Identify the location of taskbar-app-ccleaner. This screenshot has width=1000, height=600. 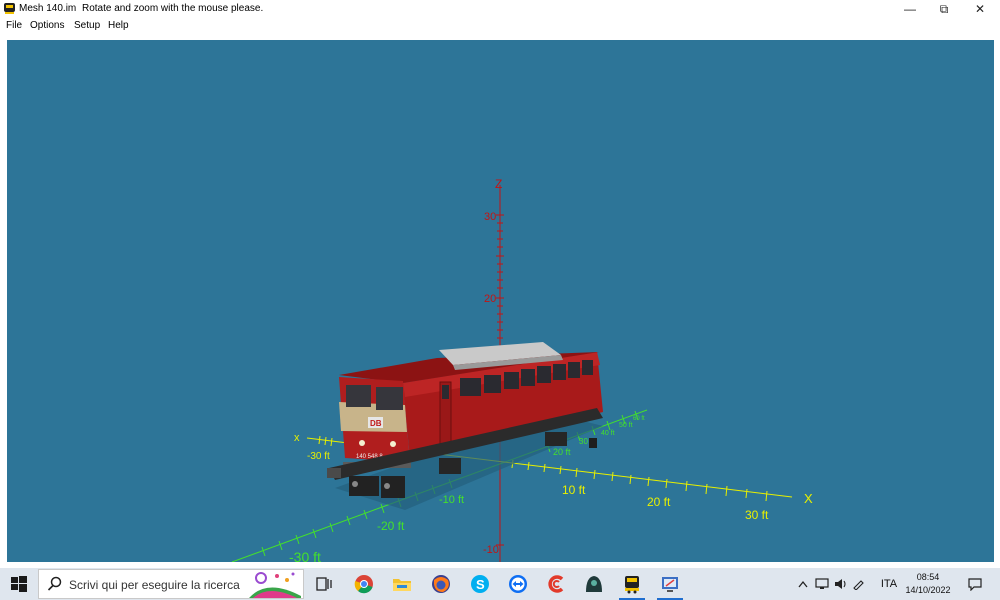
(557, 584).